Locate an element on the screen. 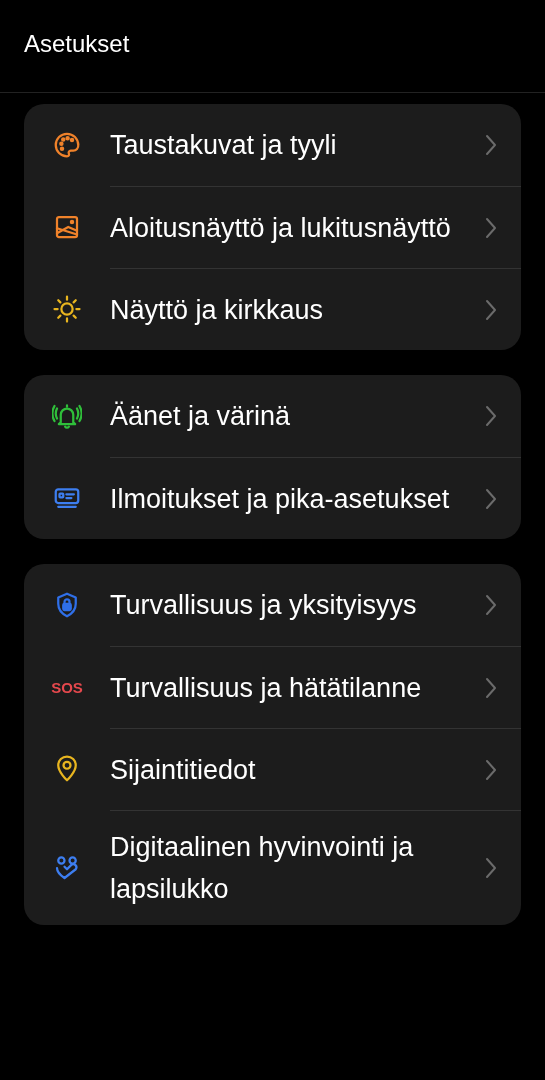 This screenshot has height=1080, width=545. settings-item: Ilmoitukset ja pika-asetukset is located at coordinates (272, 498).